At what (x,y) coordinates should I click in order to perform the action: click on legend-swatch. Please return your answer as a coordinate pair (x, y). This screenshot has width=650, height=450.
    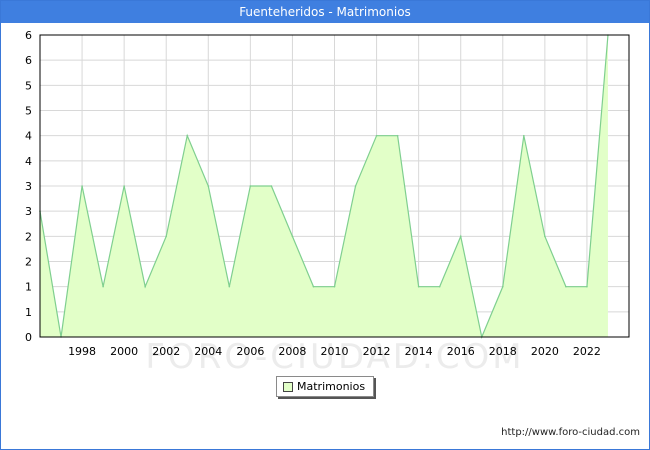
    Looking at the image, I should click on (288, 387).